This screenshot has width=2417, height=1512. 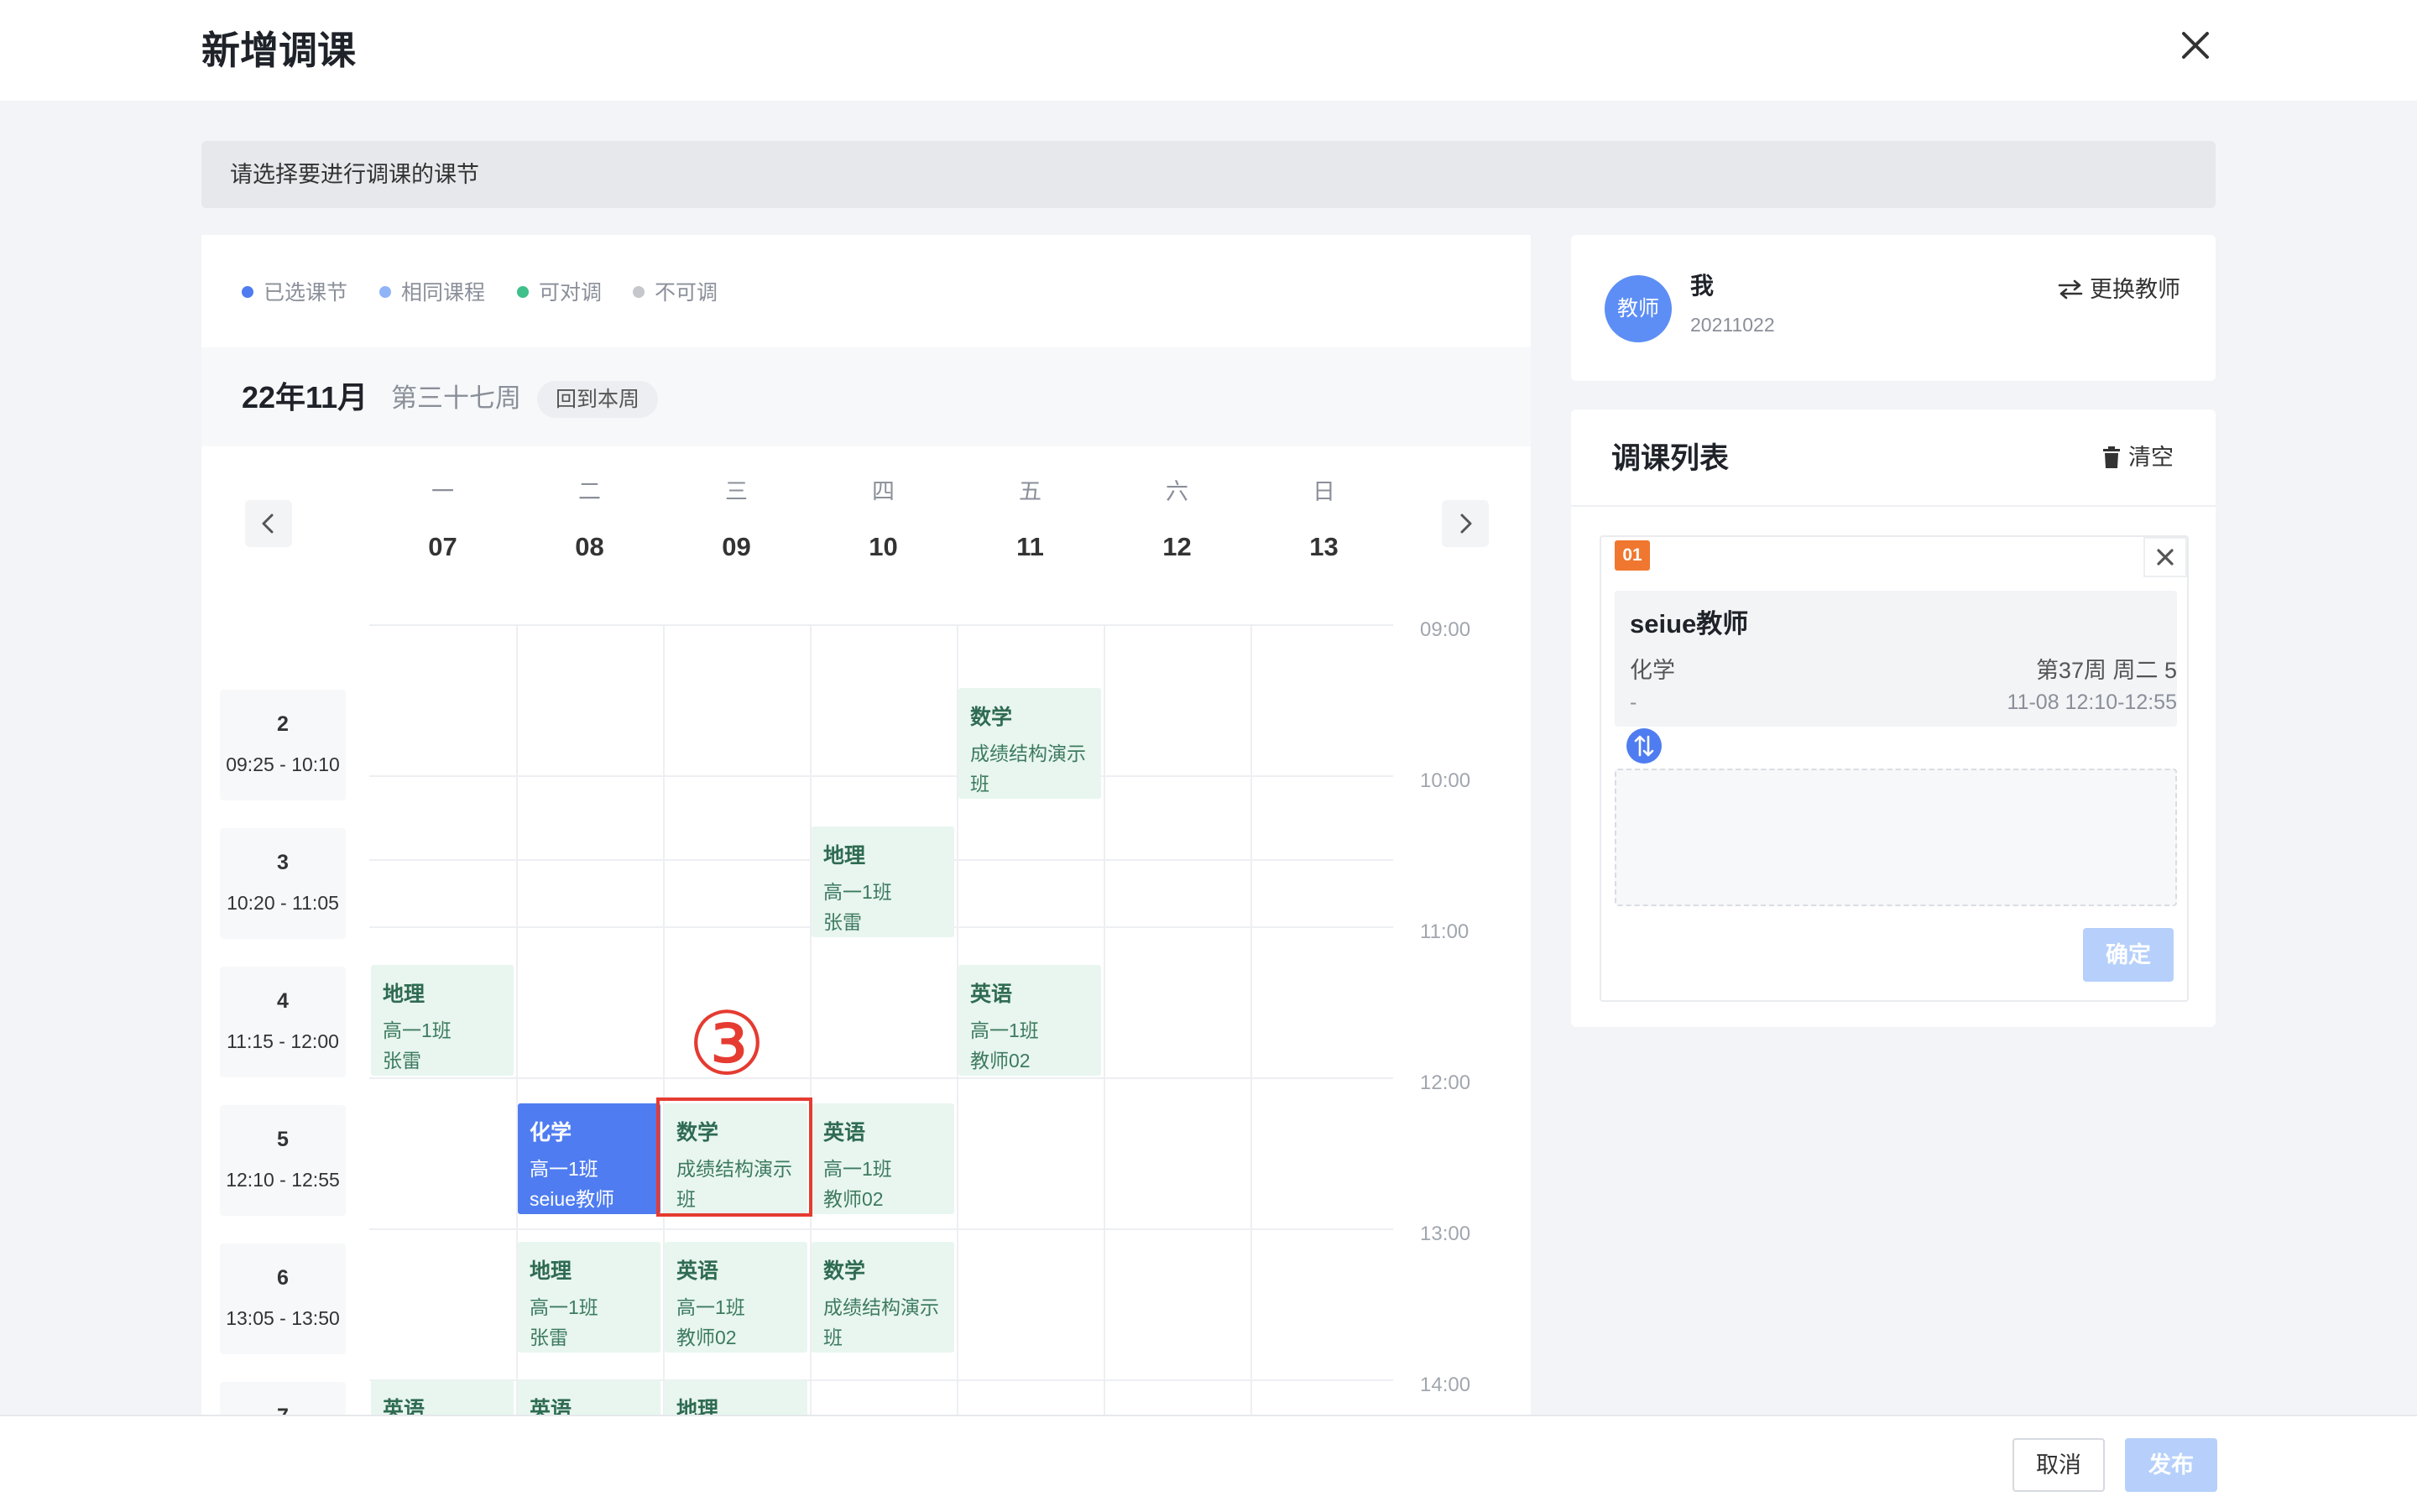 I want to click on time-label: 10:00, so click(x=1445, y=781).